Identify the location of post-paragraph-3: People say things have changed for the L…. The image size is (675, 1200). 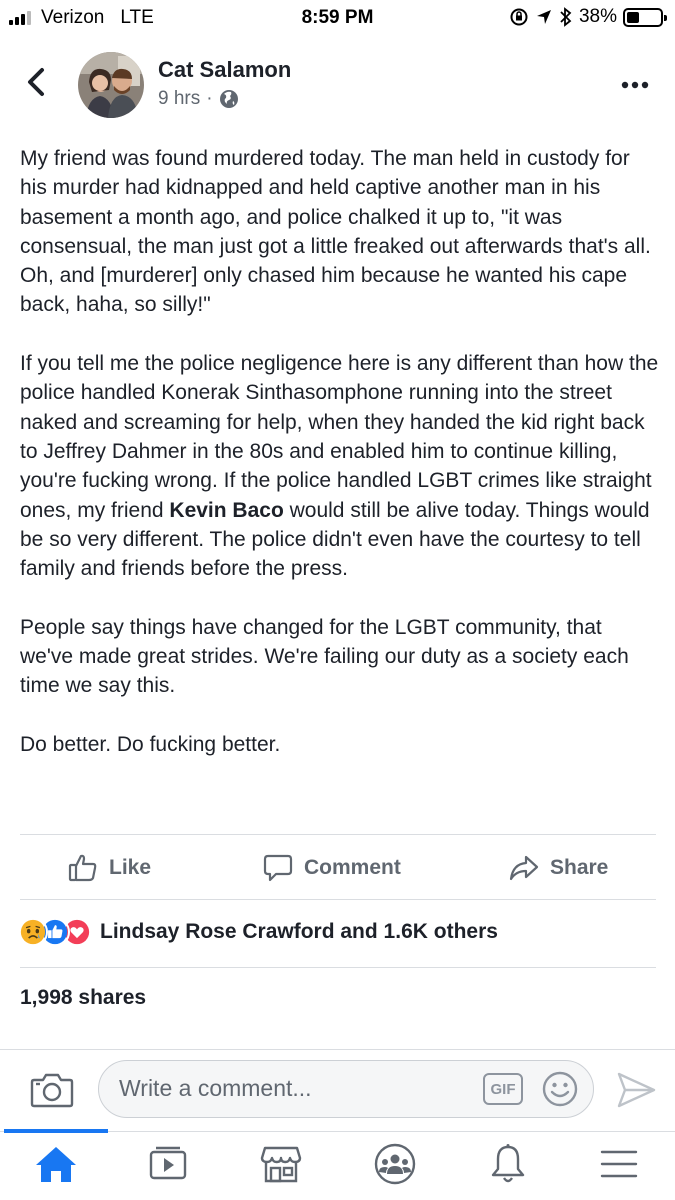
(324, 656).